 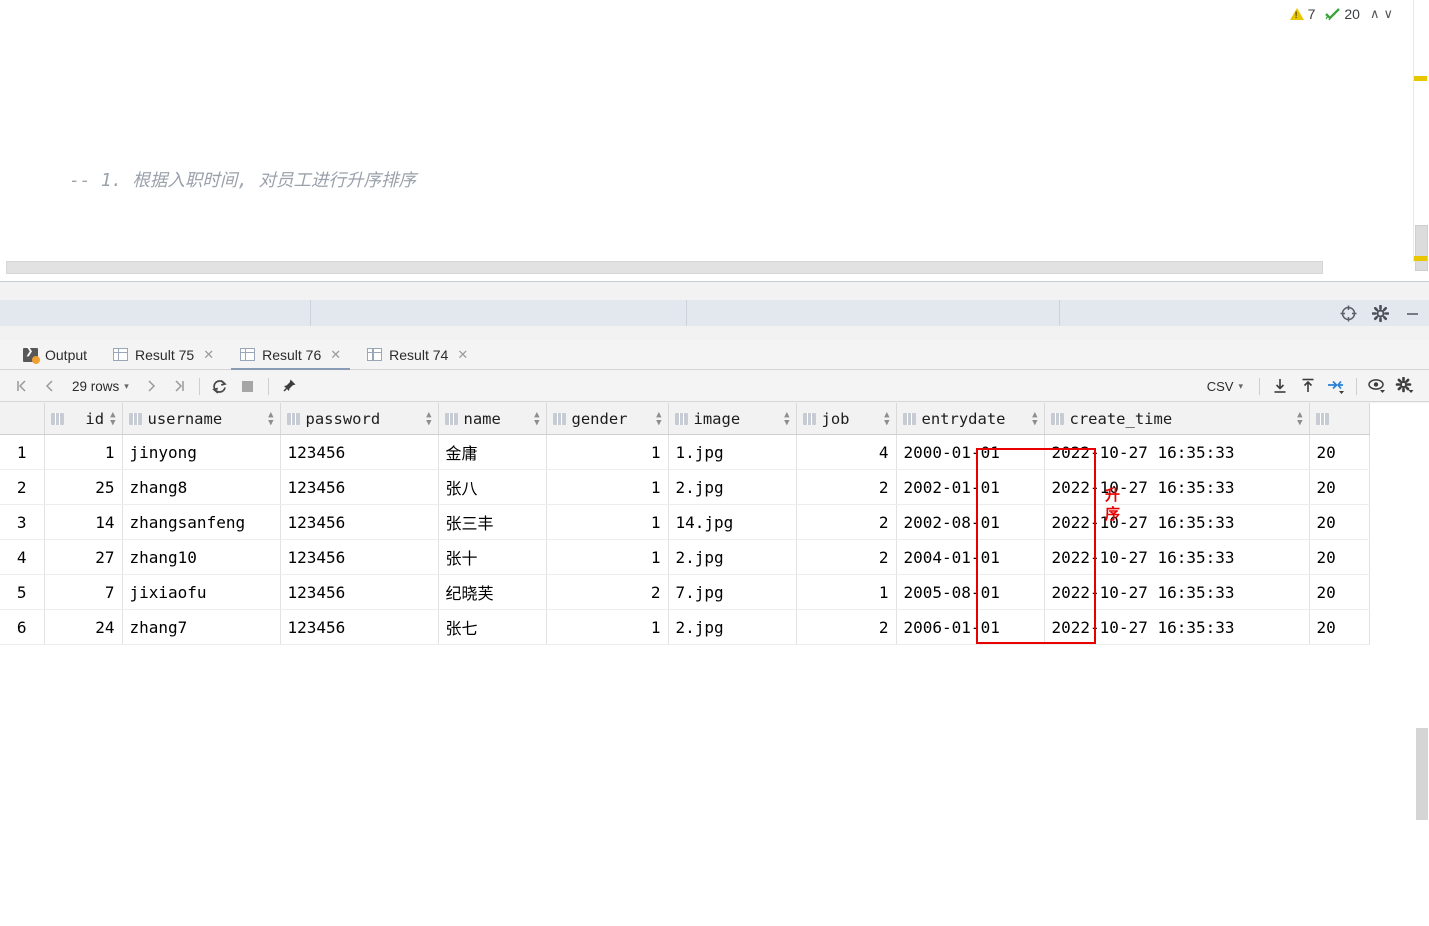 I want to click on cell-id: 27, so click(x=83, y=557).